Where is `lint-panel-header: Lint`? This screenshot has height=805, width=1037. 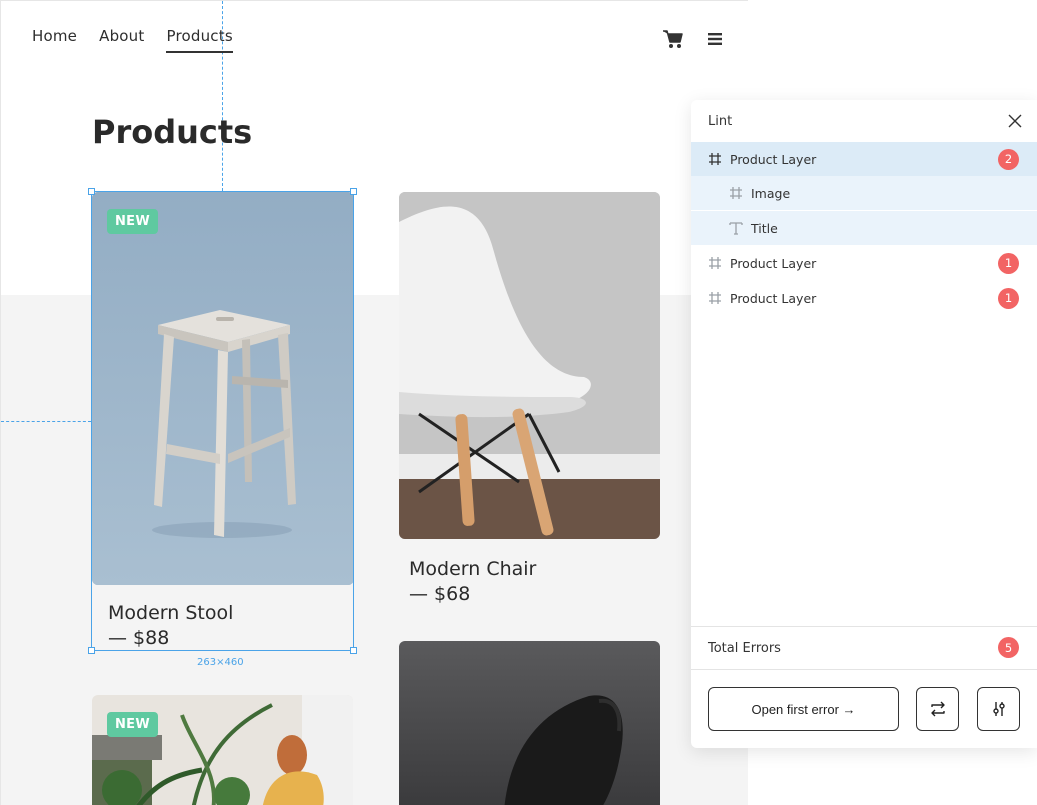 lint-panel-header: Lint is located at coordinates (864, 121).